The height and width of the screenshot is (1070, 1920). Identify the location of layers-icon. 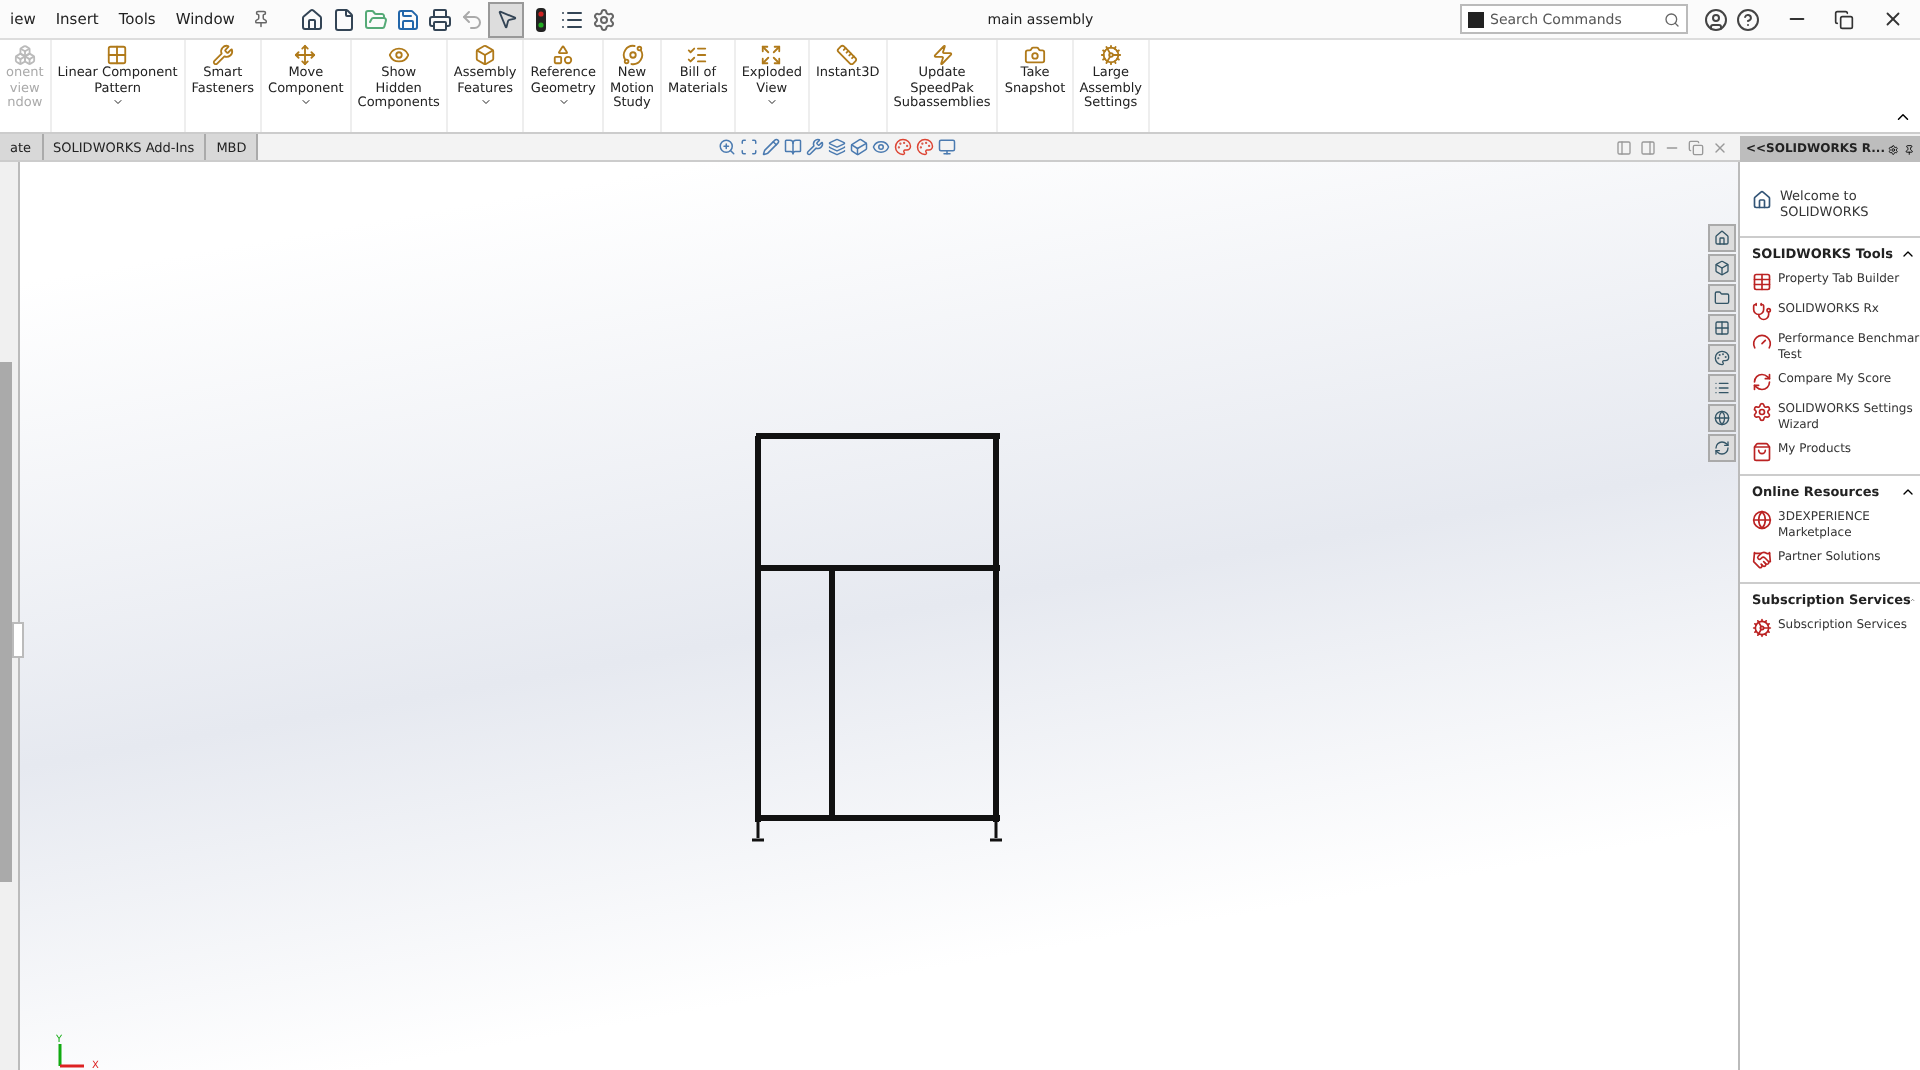
(837, 147).